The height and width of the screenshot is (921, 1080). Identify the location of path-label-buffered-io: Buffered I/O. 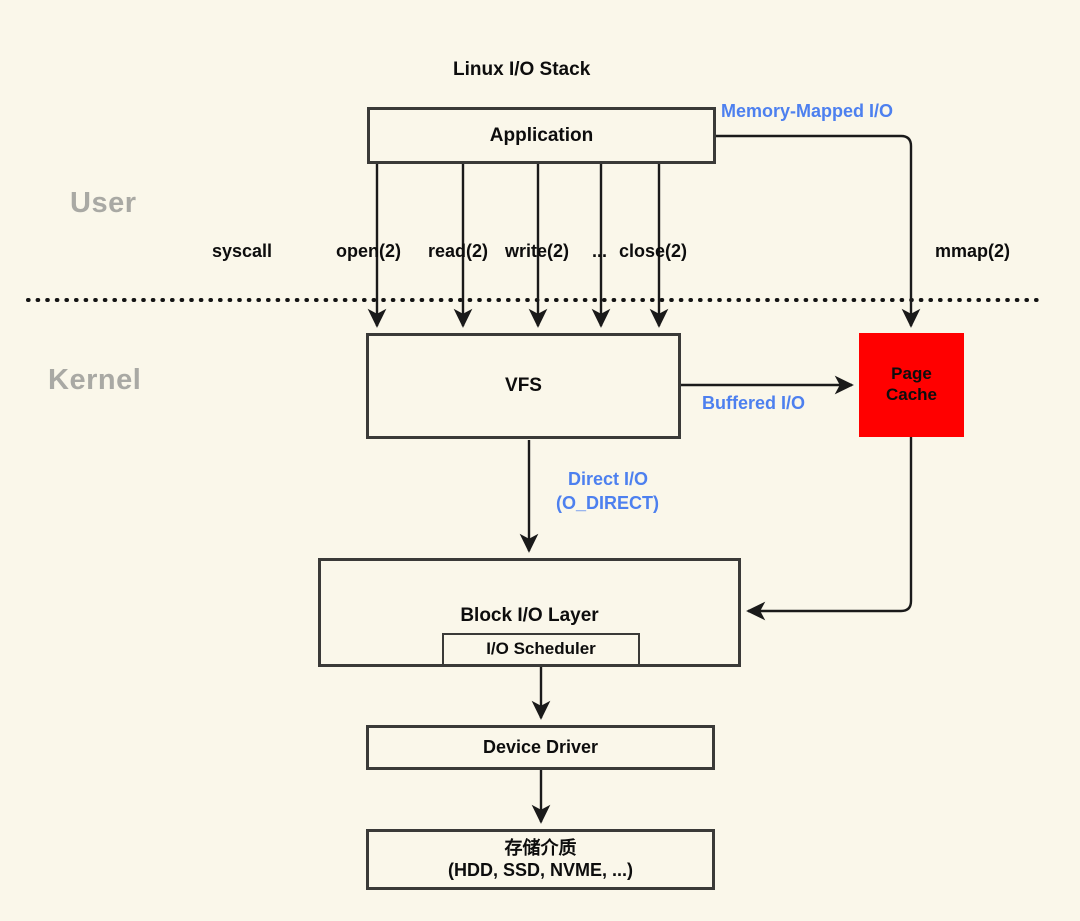
(754, 403).